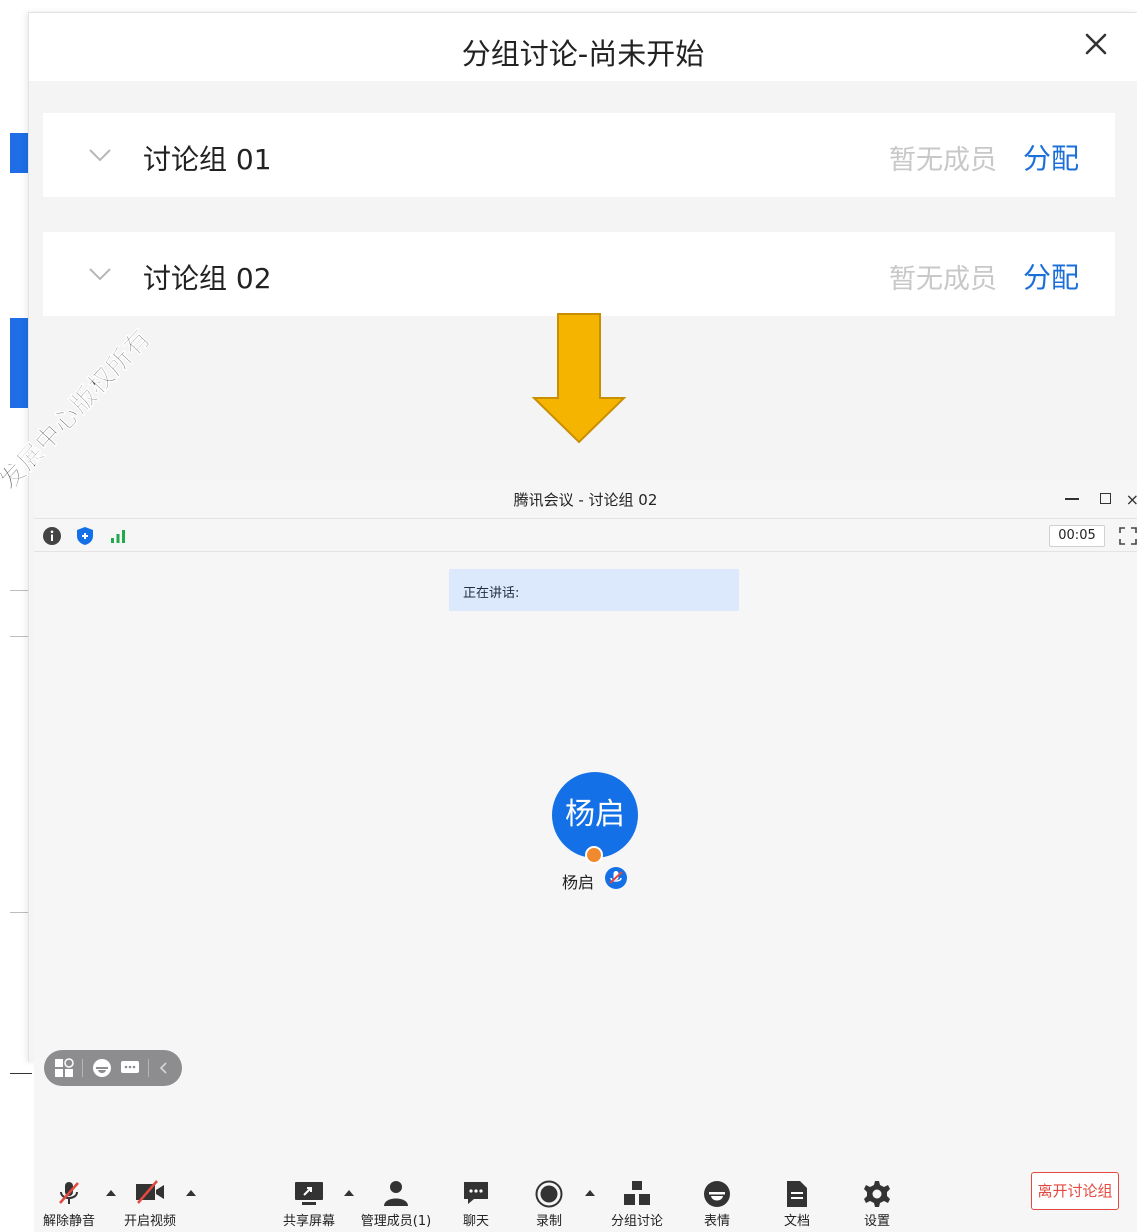  What do you see at coordinates (1105, 498) in the screenshot?
I see `maximize-icon` at bounding box center [1105, 498].